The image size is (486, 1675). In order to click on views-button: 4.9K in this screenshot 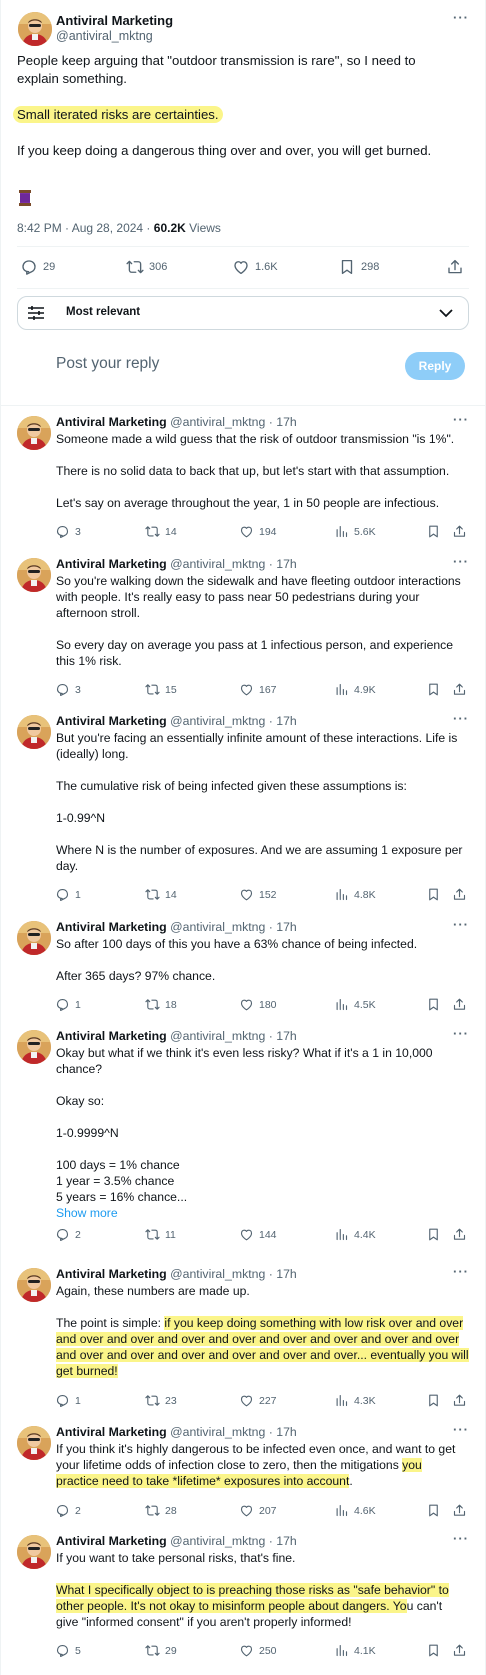, I will do `click(355, 689)`.